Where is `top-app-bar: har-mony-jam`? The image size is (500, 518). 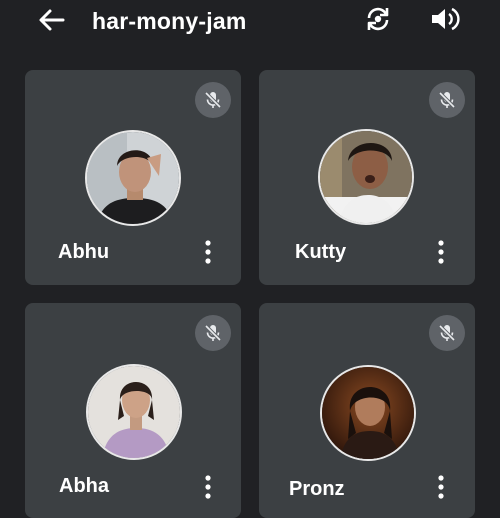
top-app-bar: har-mony-jam is located at coordinates (250, 22).